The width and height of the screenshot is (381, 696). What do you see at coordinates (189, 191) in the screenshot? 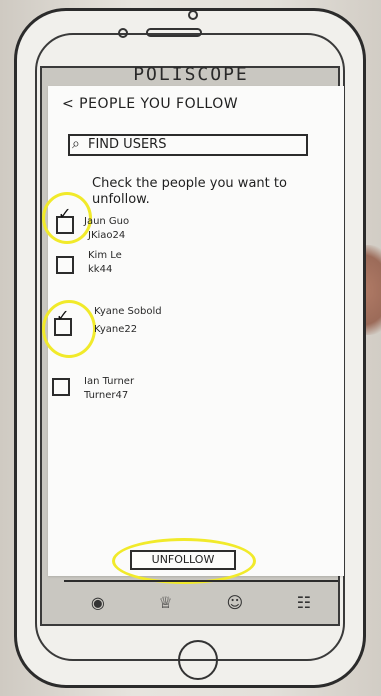
I see `instructions: Check the people you want to unfollow.` at bounding box center [189, 191].